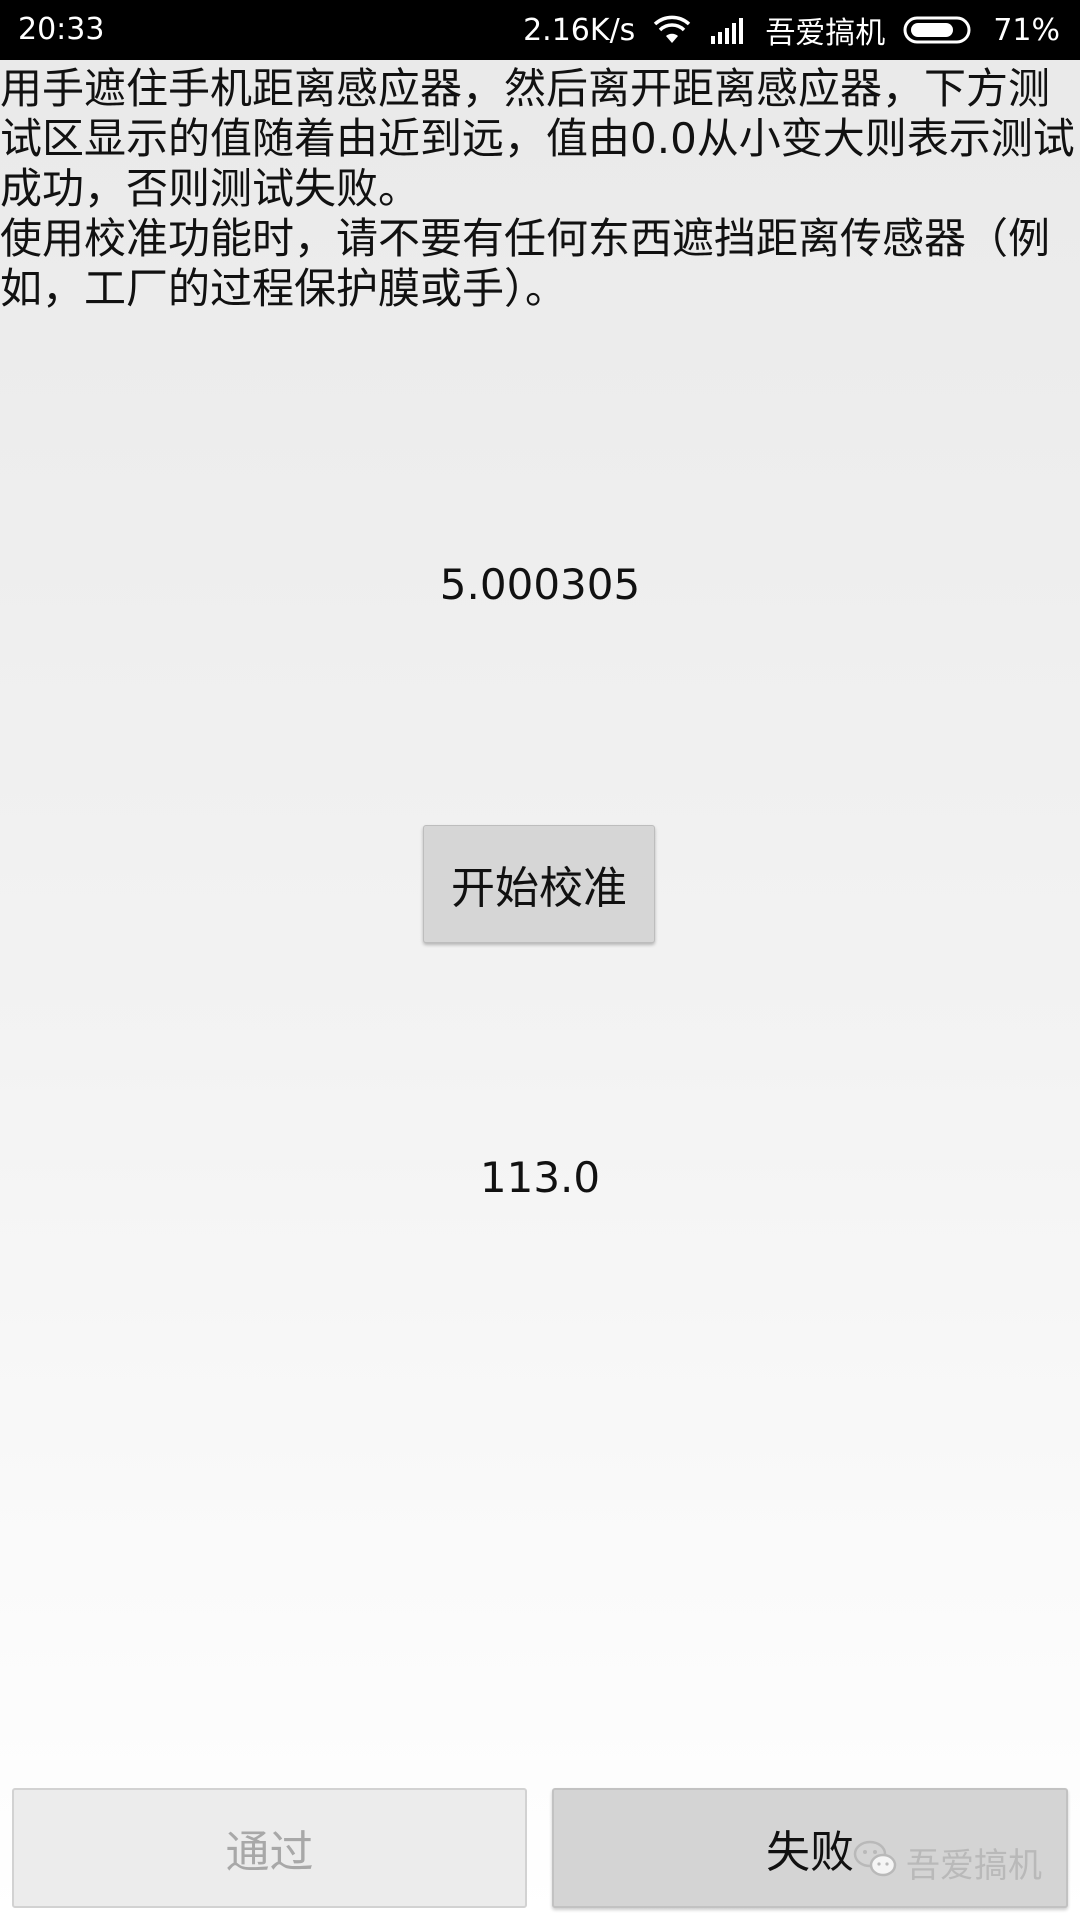  I want to click on signal-icon, so click(728, 30).